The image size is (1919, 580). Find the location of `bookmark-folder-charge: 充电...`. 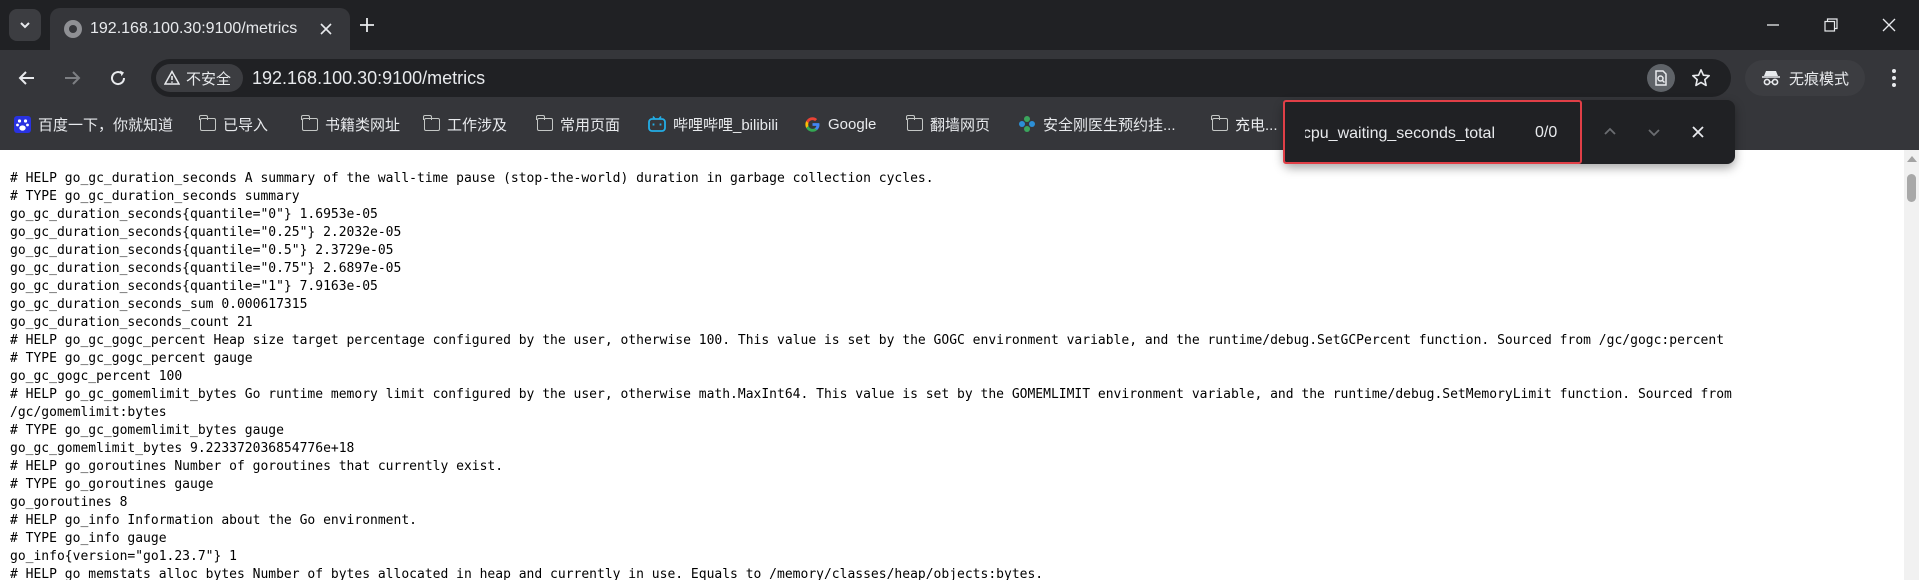

bookmark-folder-charge: 充电... is located at coordinates (1244, 124).